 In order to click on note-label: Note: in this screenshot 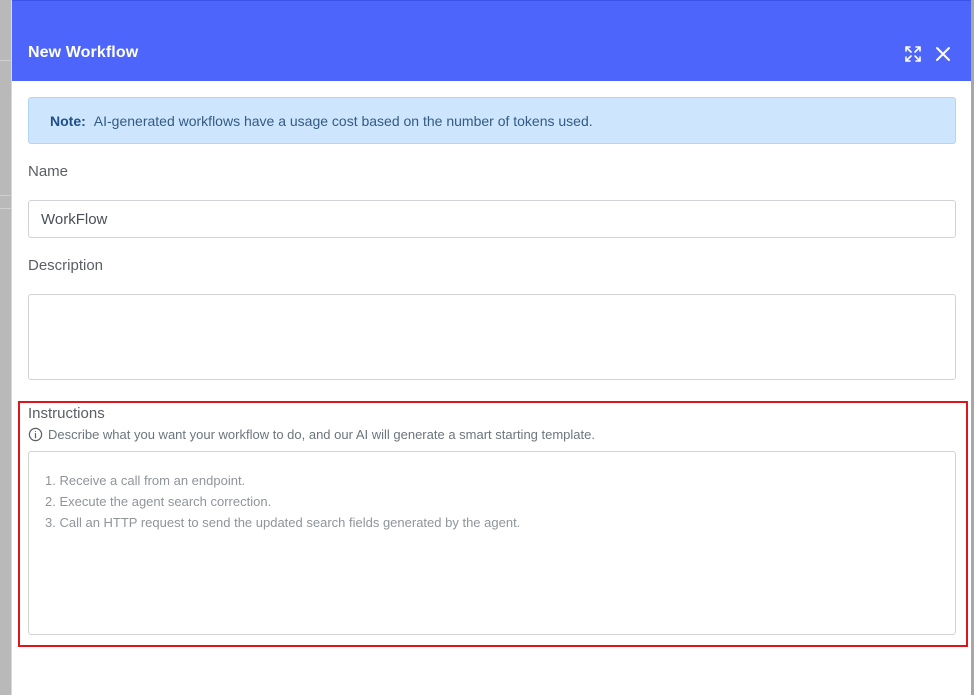, I will do `click(68, 120)`.